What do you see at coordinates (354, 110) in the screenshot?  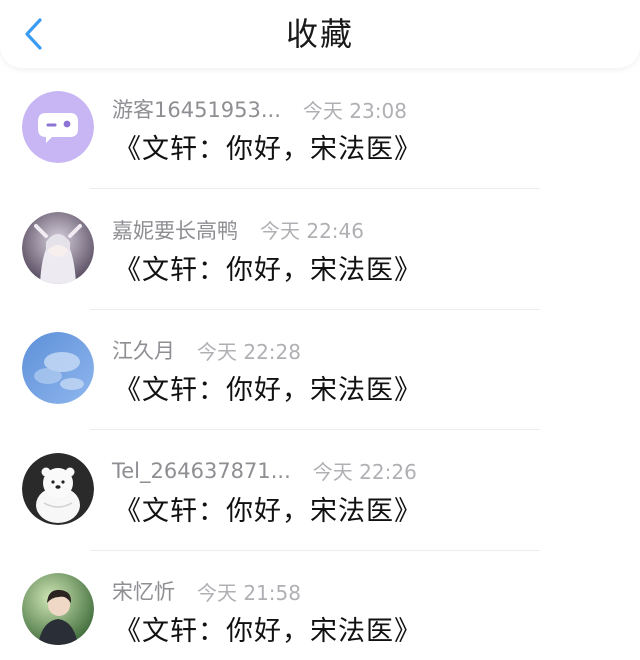 I see `timestamp: 今天 23:08` at bounding box center [354, 110].